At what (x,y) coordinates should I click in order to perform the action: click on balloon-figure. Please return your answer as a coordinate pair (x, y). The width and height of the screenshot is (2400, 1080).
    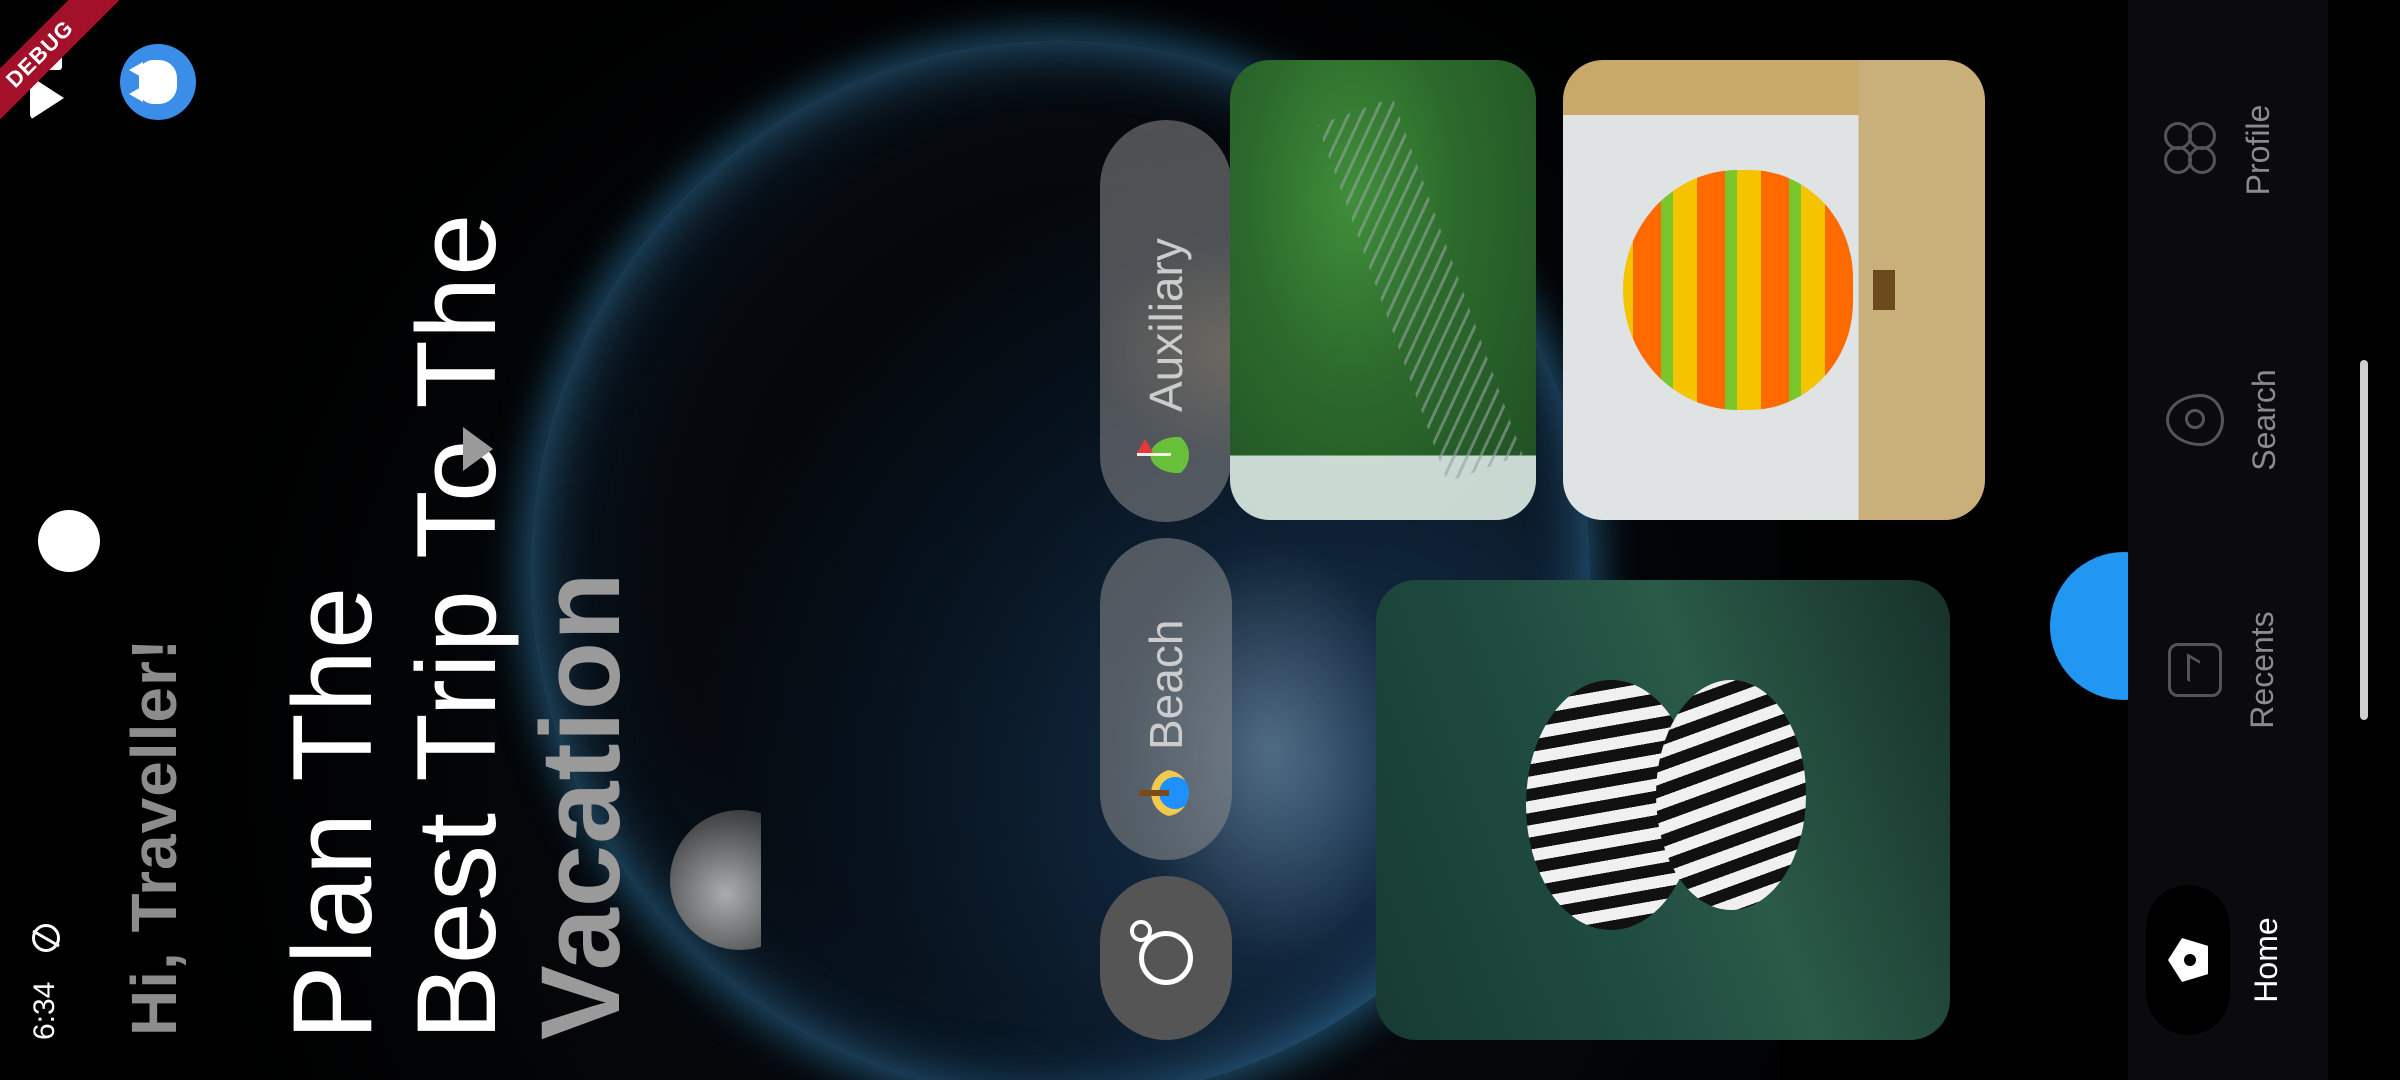
    Looking at the image, I should click on (1738, 290).